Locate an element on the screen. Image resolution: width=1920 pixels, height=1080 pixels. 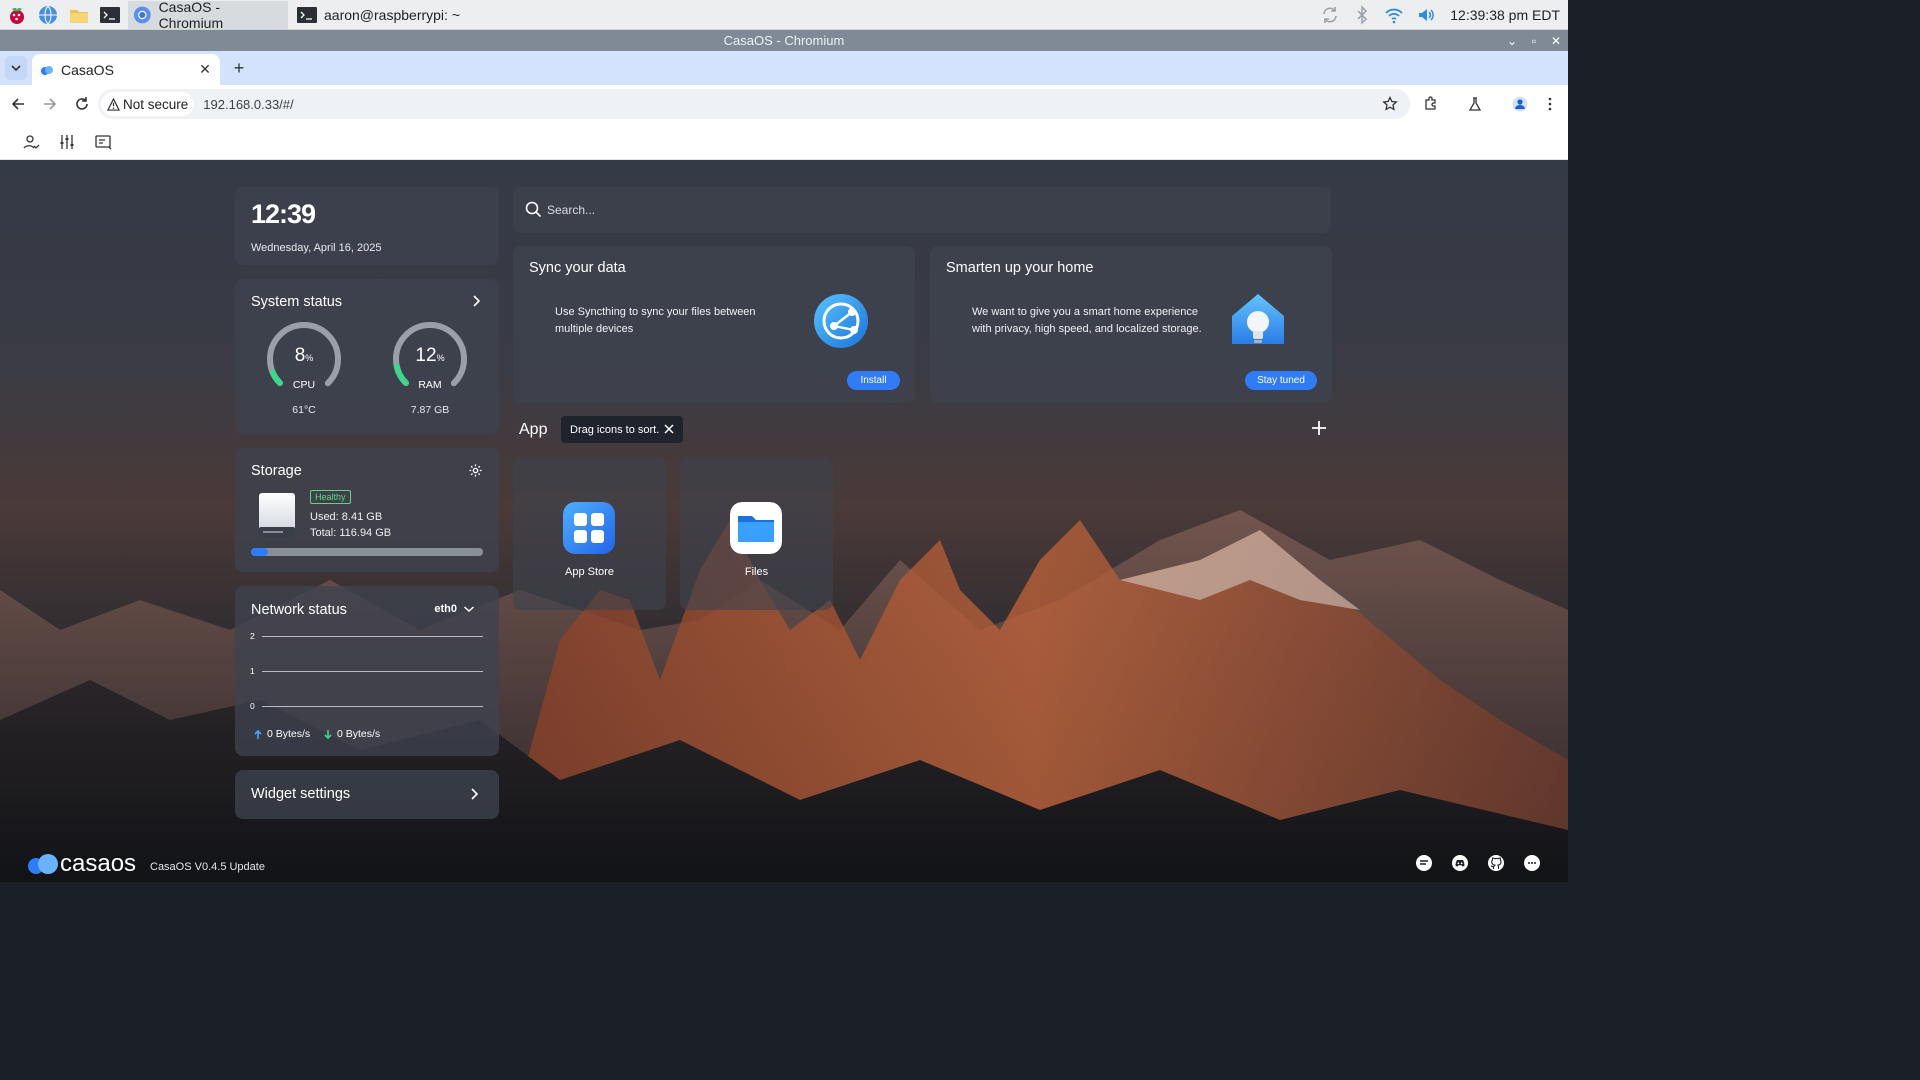
net-axis-tick: 0 is located at coordinates (252, 706).